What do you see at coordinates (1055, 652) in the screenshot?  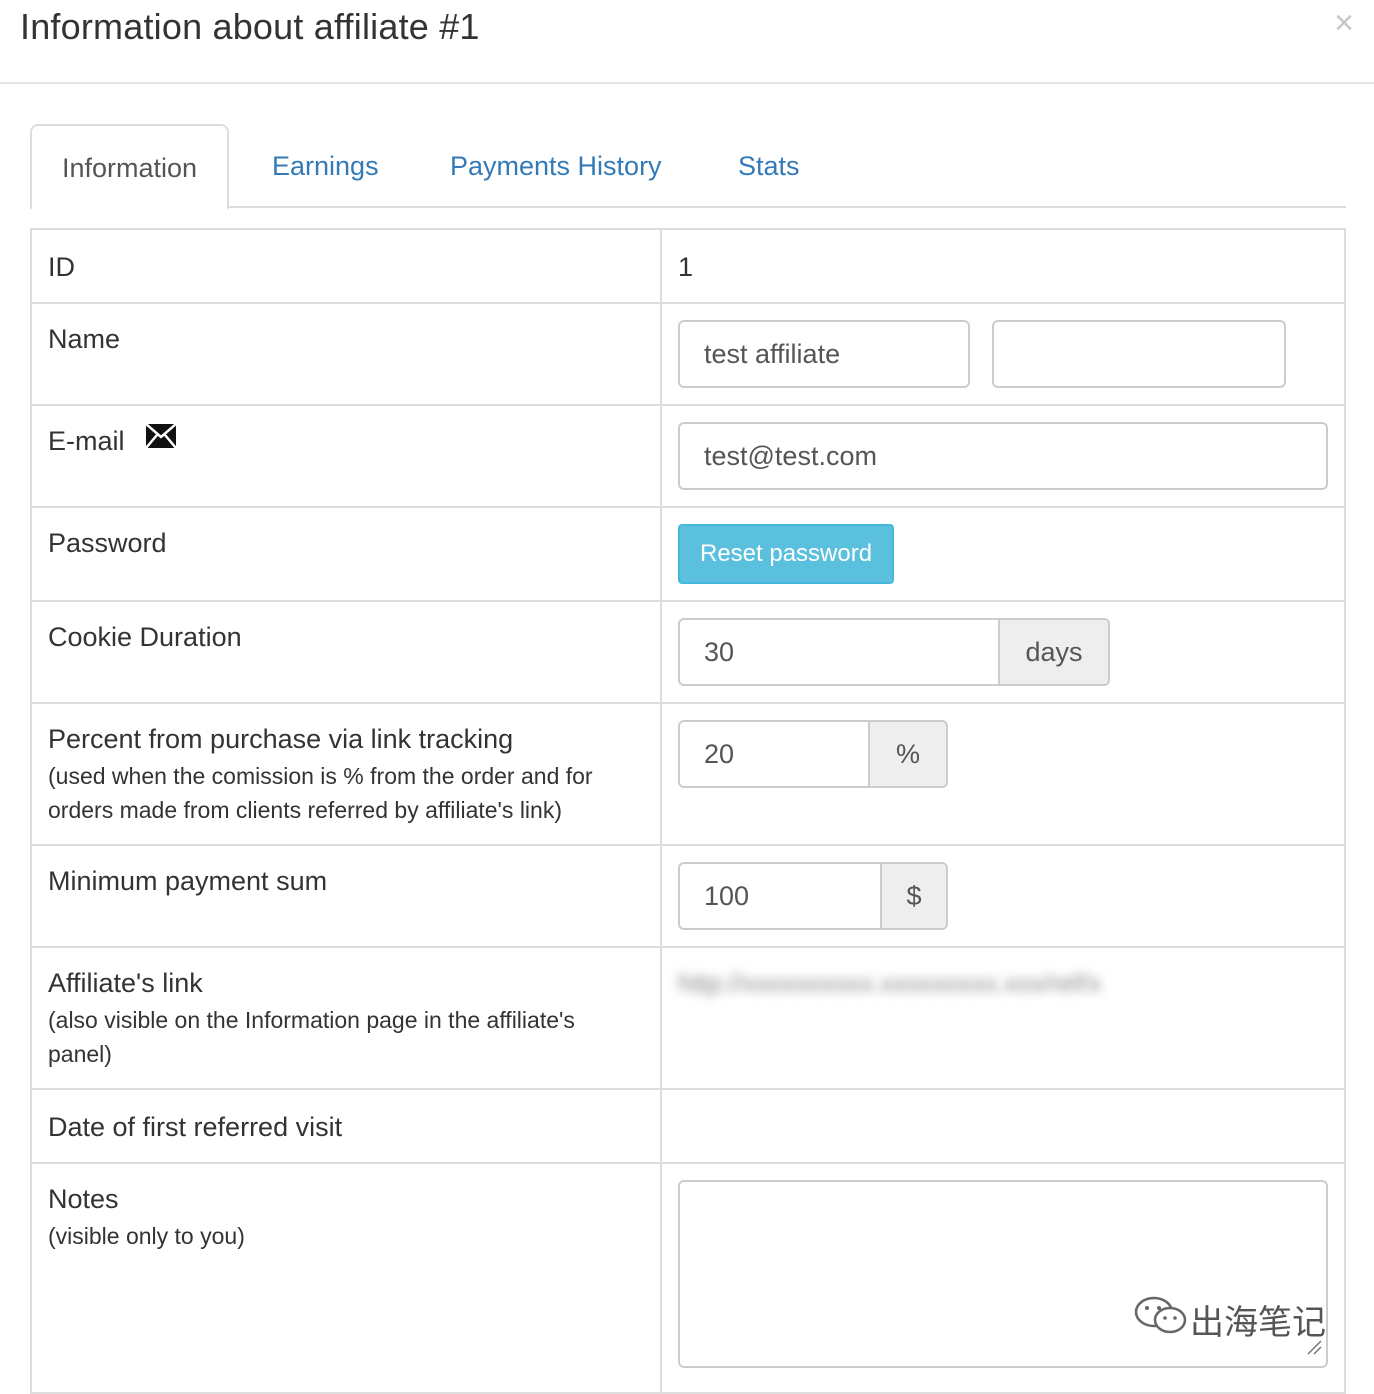 I see `cookie-duration-unit: days` at bounding box center [1055, 652].